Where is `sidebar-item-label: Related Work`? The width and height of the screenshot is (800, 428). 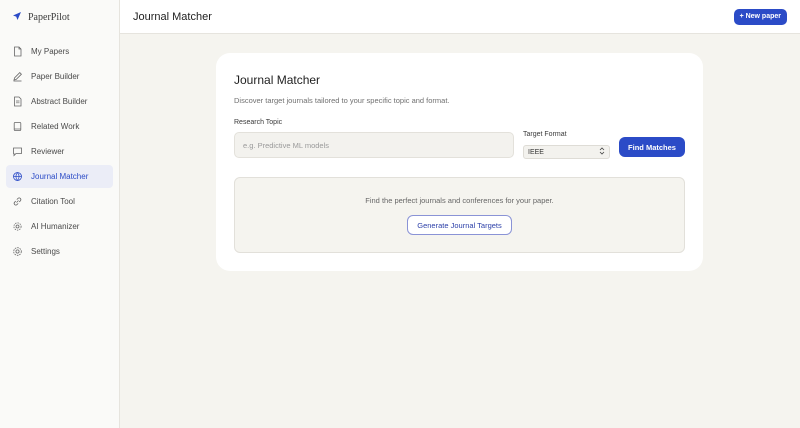
sidebar-item-label: Related Work is located at coordinates (55, 126).